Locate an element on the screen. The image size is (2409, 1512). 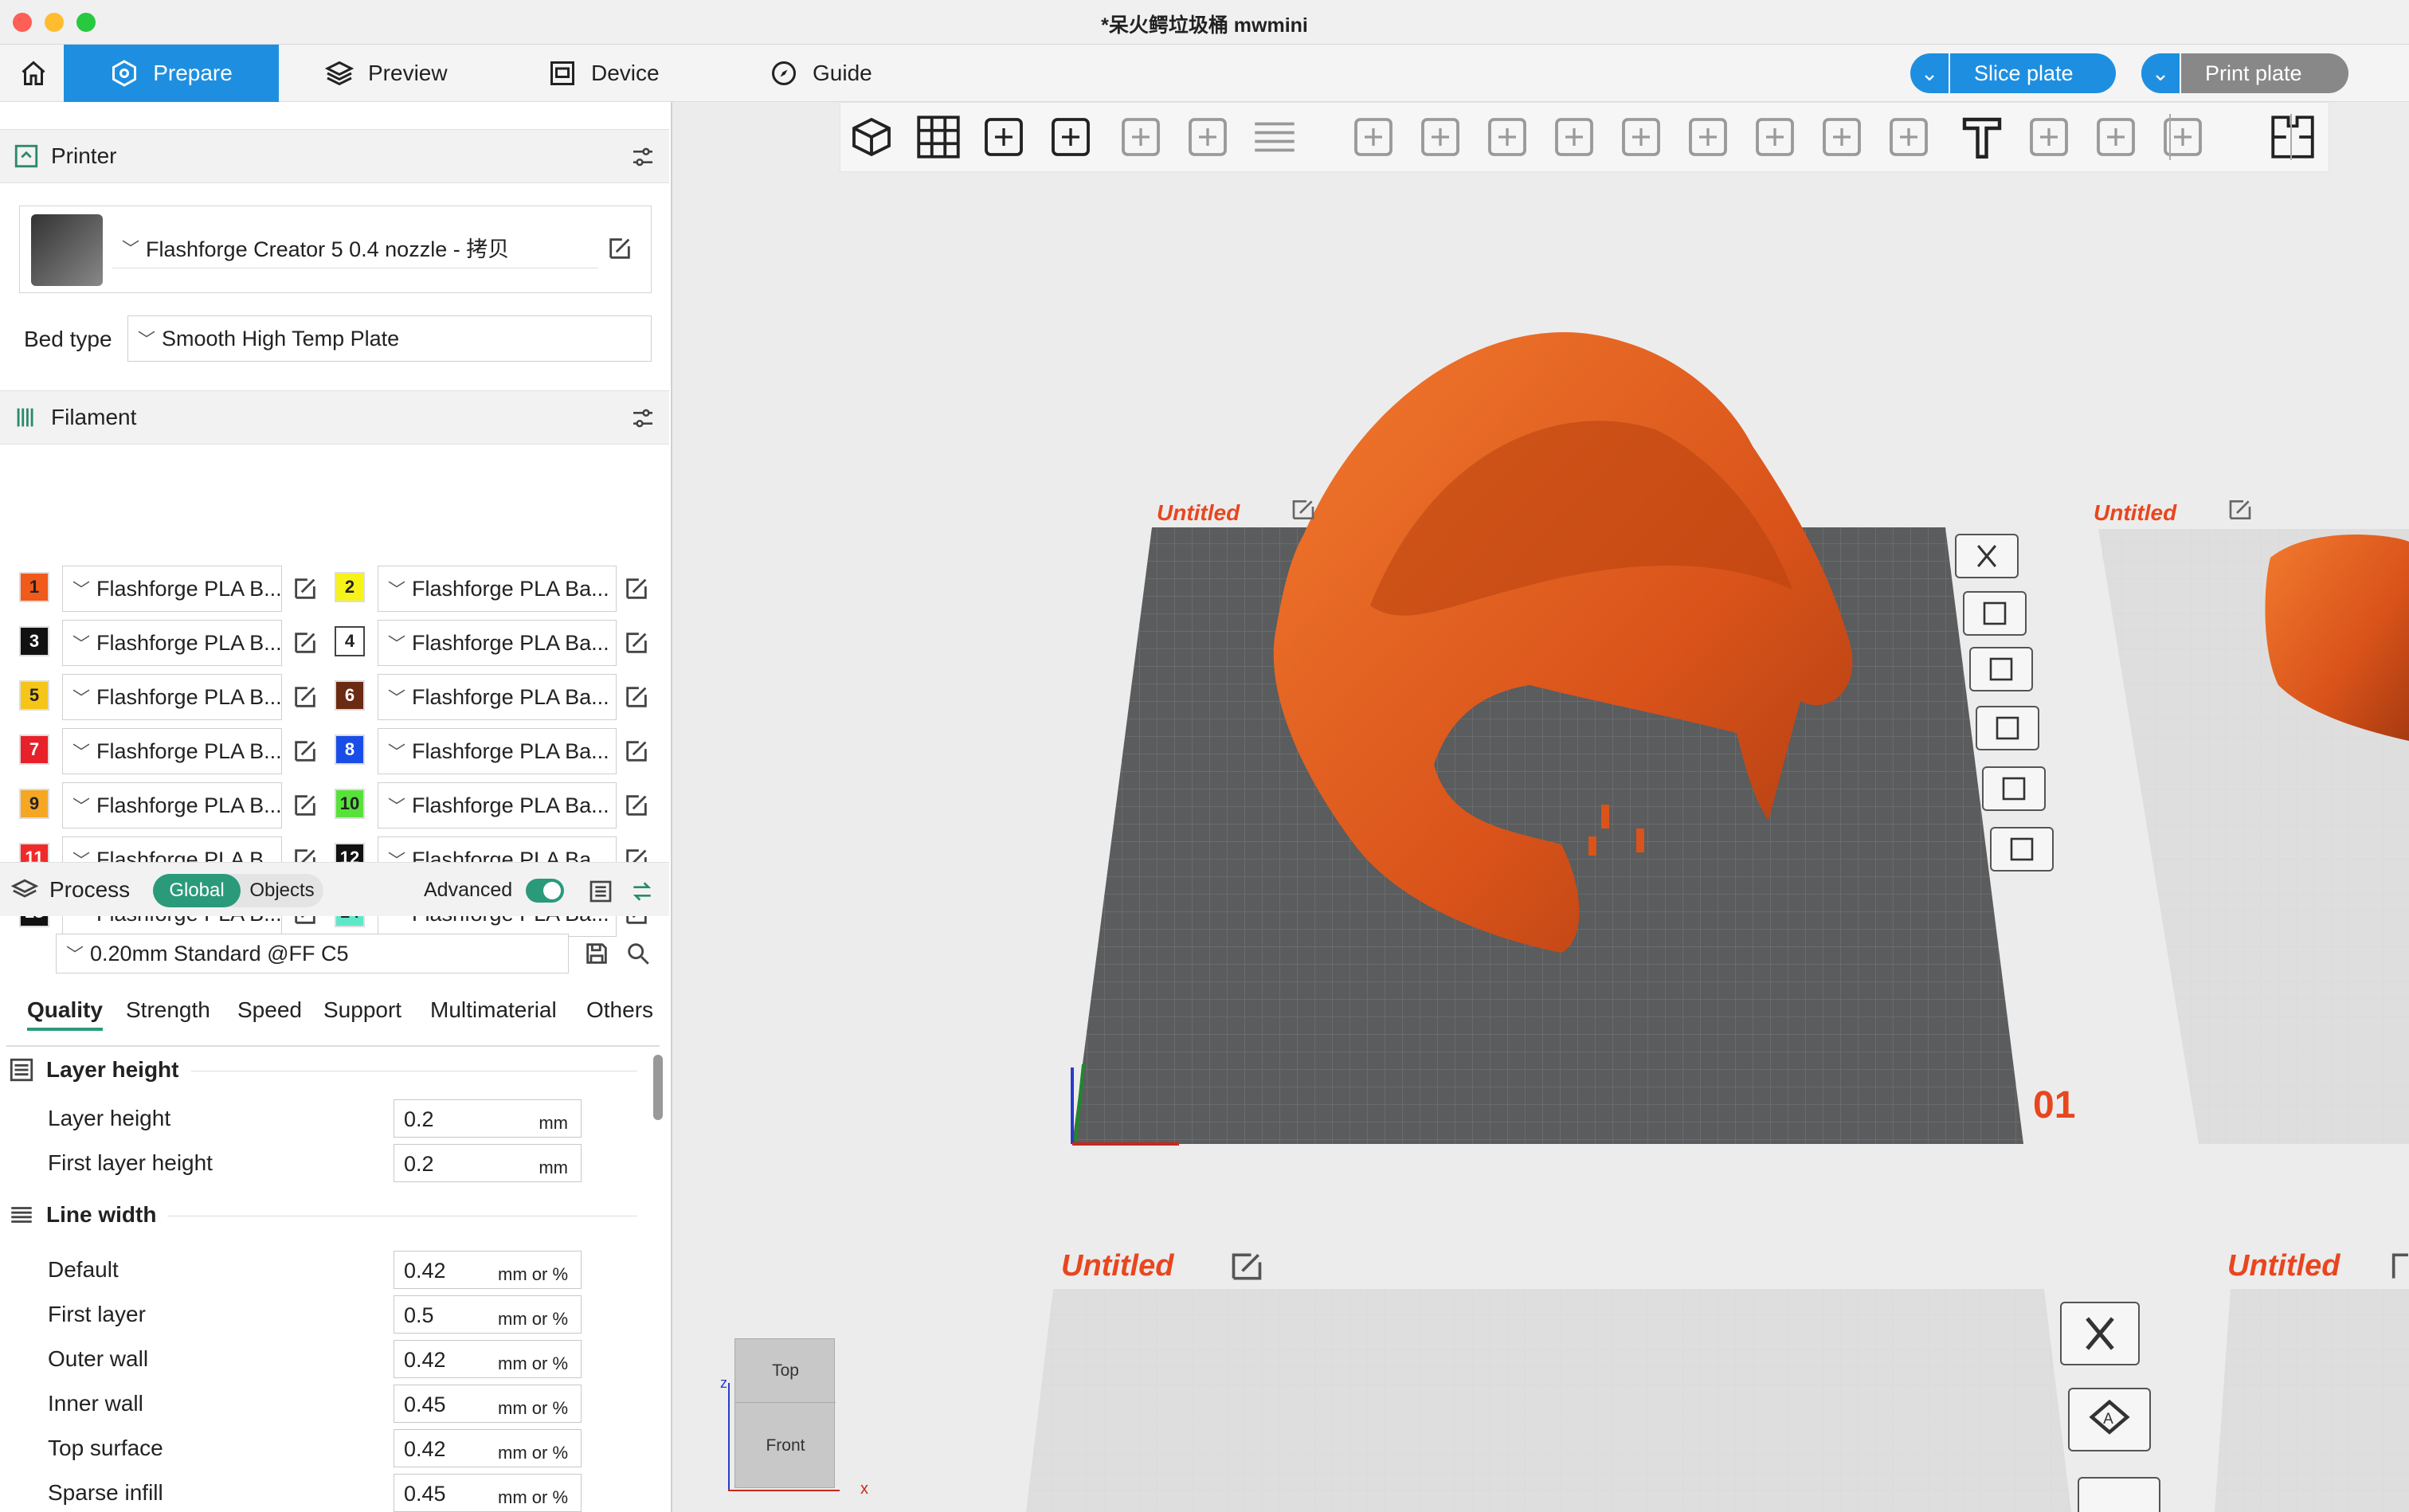
global-objects-toggle: Global Objects is located at coordinates (238, 891).